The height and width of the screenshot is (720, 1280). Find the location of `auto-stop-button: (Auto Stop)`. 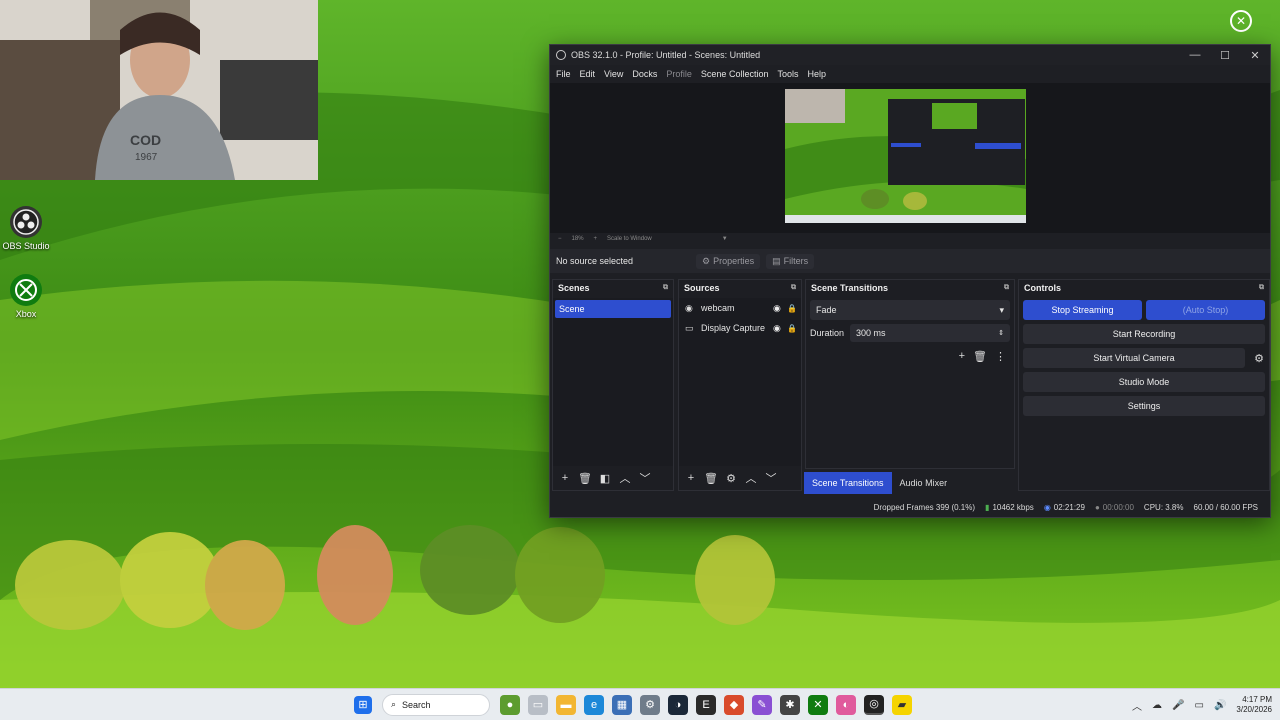

auto-stop-button: (Auto Stop) is located at coordinates (1205, 310).